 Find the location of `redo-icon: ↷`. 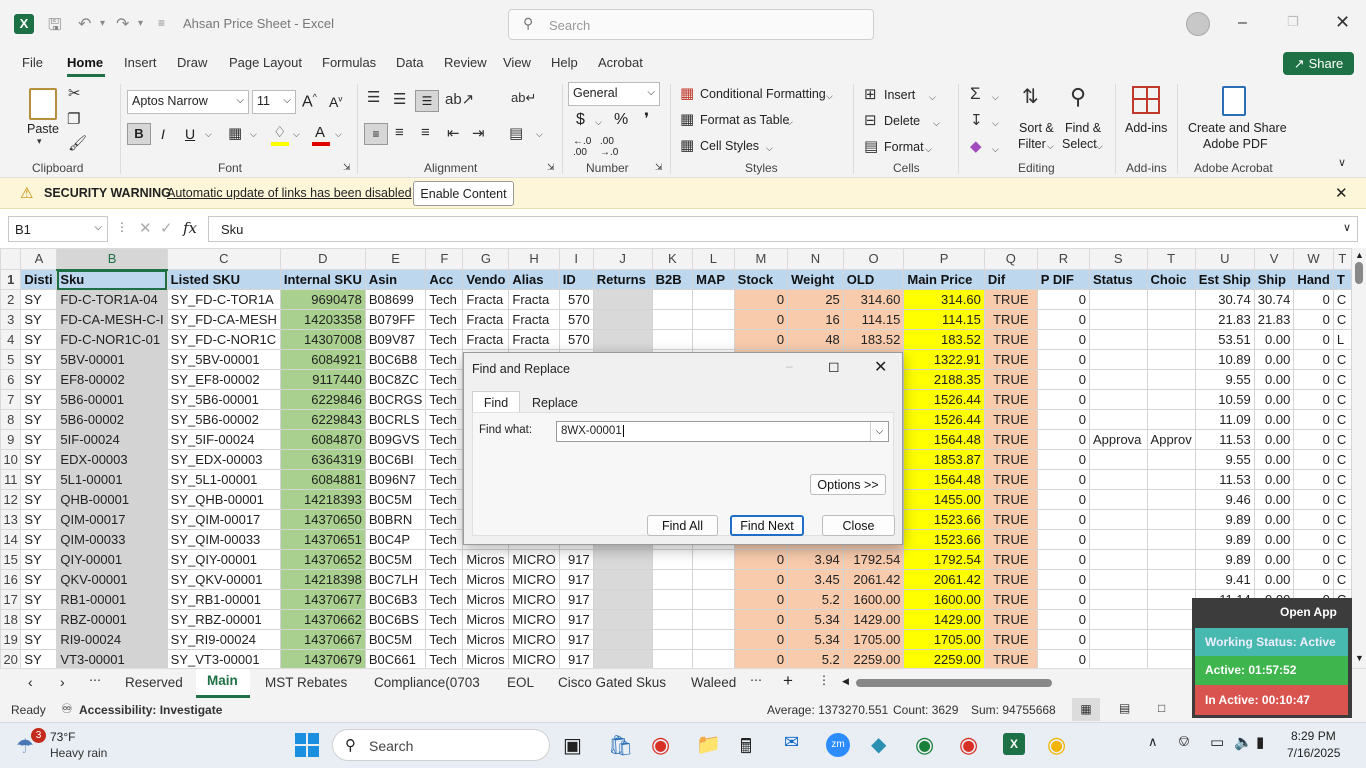

redo-icon: ↷ is located at coordinates (122, 24).